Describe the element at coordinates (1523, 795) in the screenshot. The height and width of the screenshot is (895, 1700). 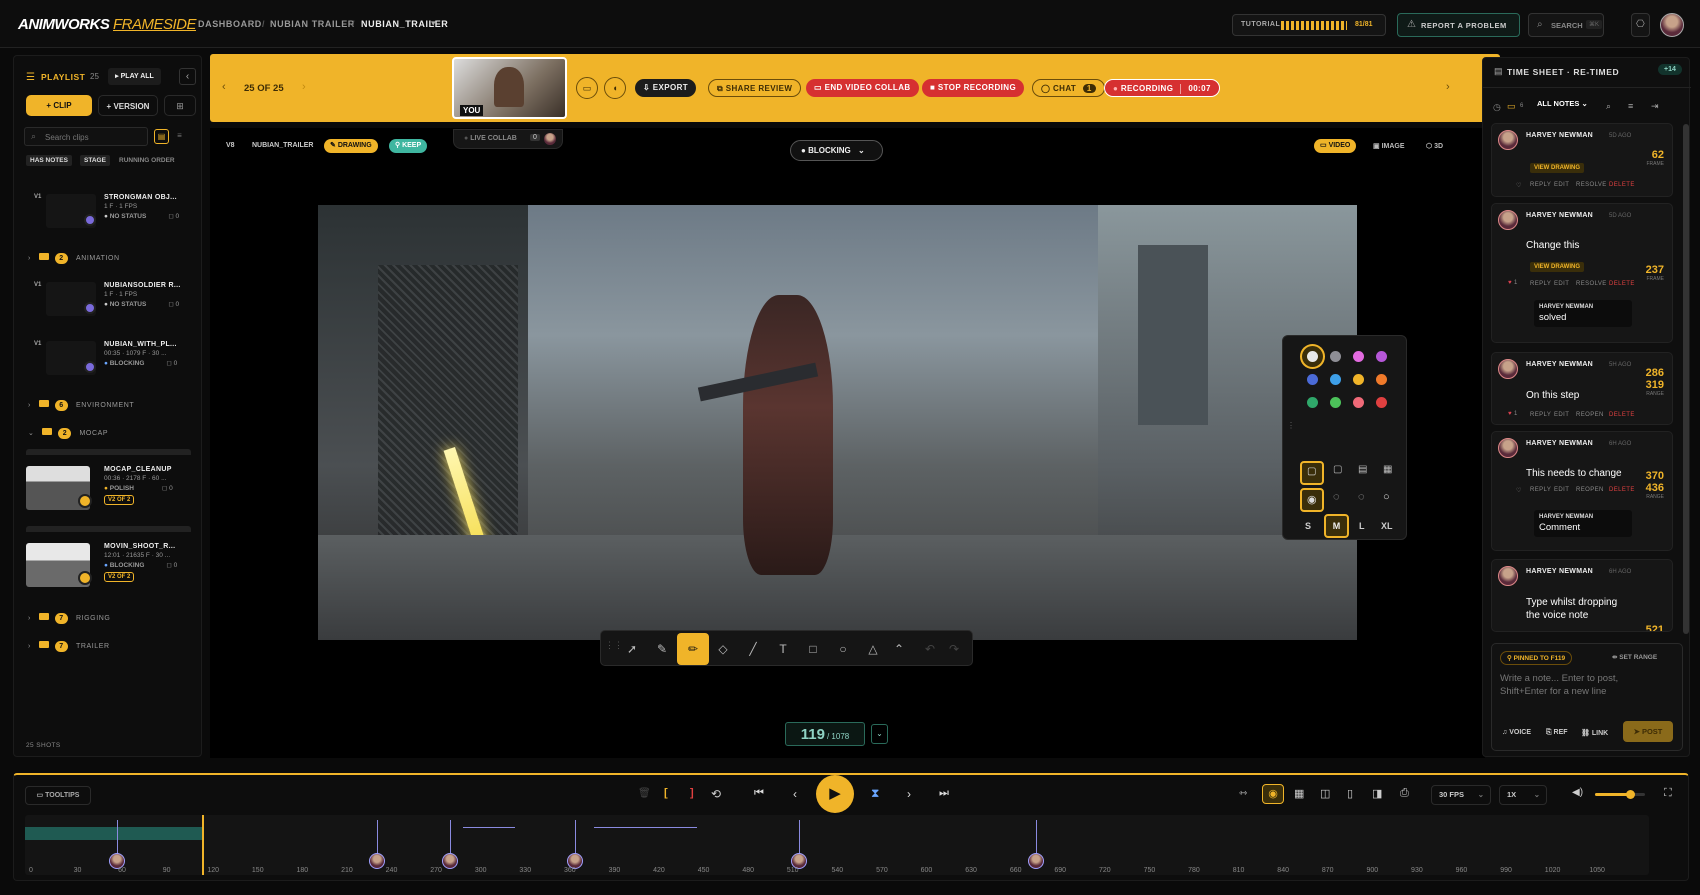
I see `speed-dropdown: 1X ⌄` at that location.